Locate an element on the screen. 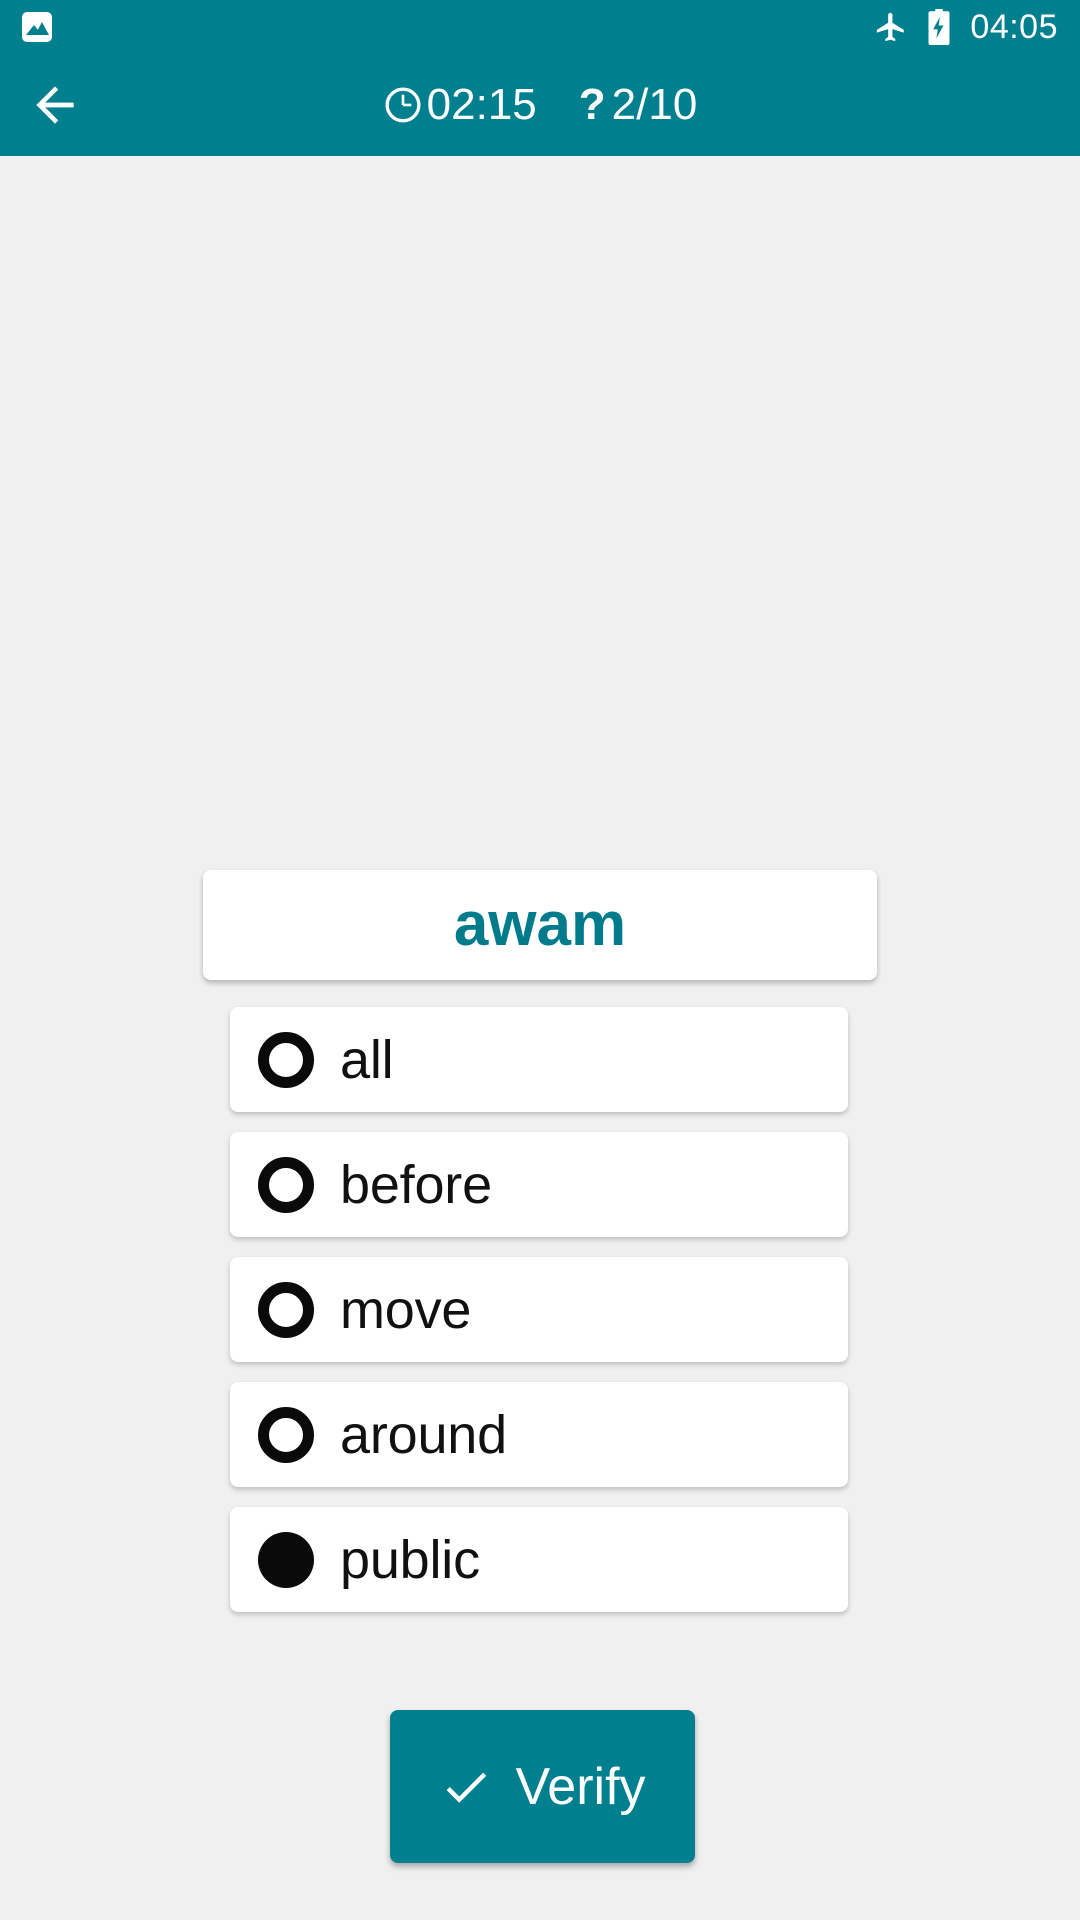 The height and width of the screenshot is (1920, 1080). question-mark-icon: ? is located at coordinates (592, 104).